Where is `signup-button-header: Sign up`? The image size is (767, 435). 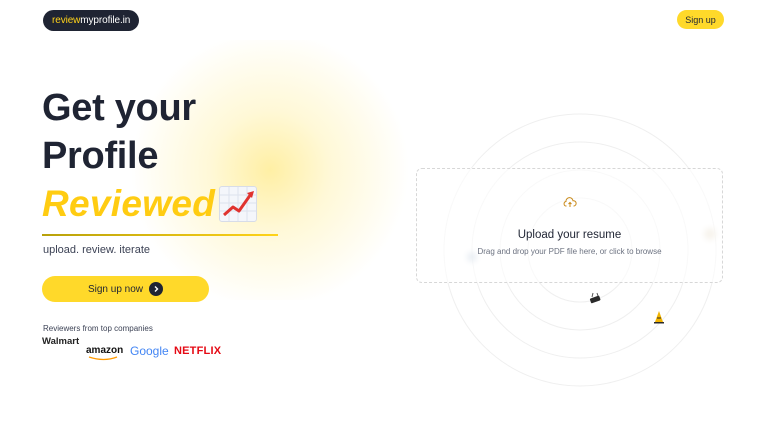 signup-button-header: Sign up is located at coordinates (700, 19).